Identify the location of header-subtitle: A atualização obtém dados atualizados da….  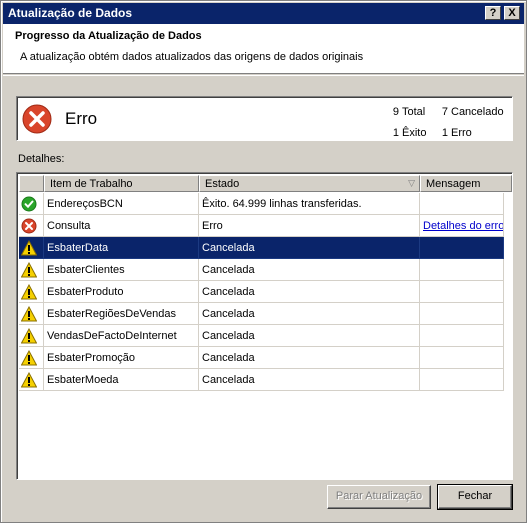
(192, 57).